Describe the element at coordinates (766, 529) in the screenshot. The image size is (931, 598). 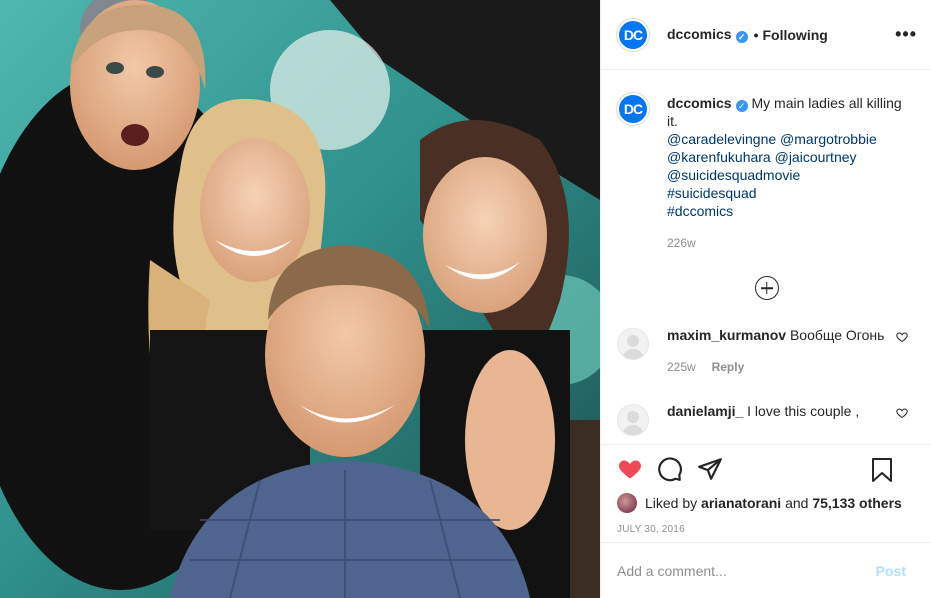
I see `post-date: JULY 30, 2016` at that location.